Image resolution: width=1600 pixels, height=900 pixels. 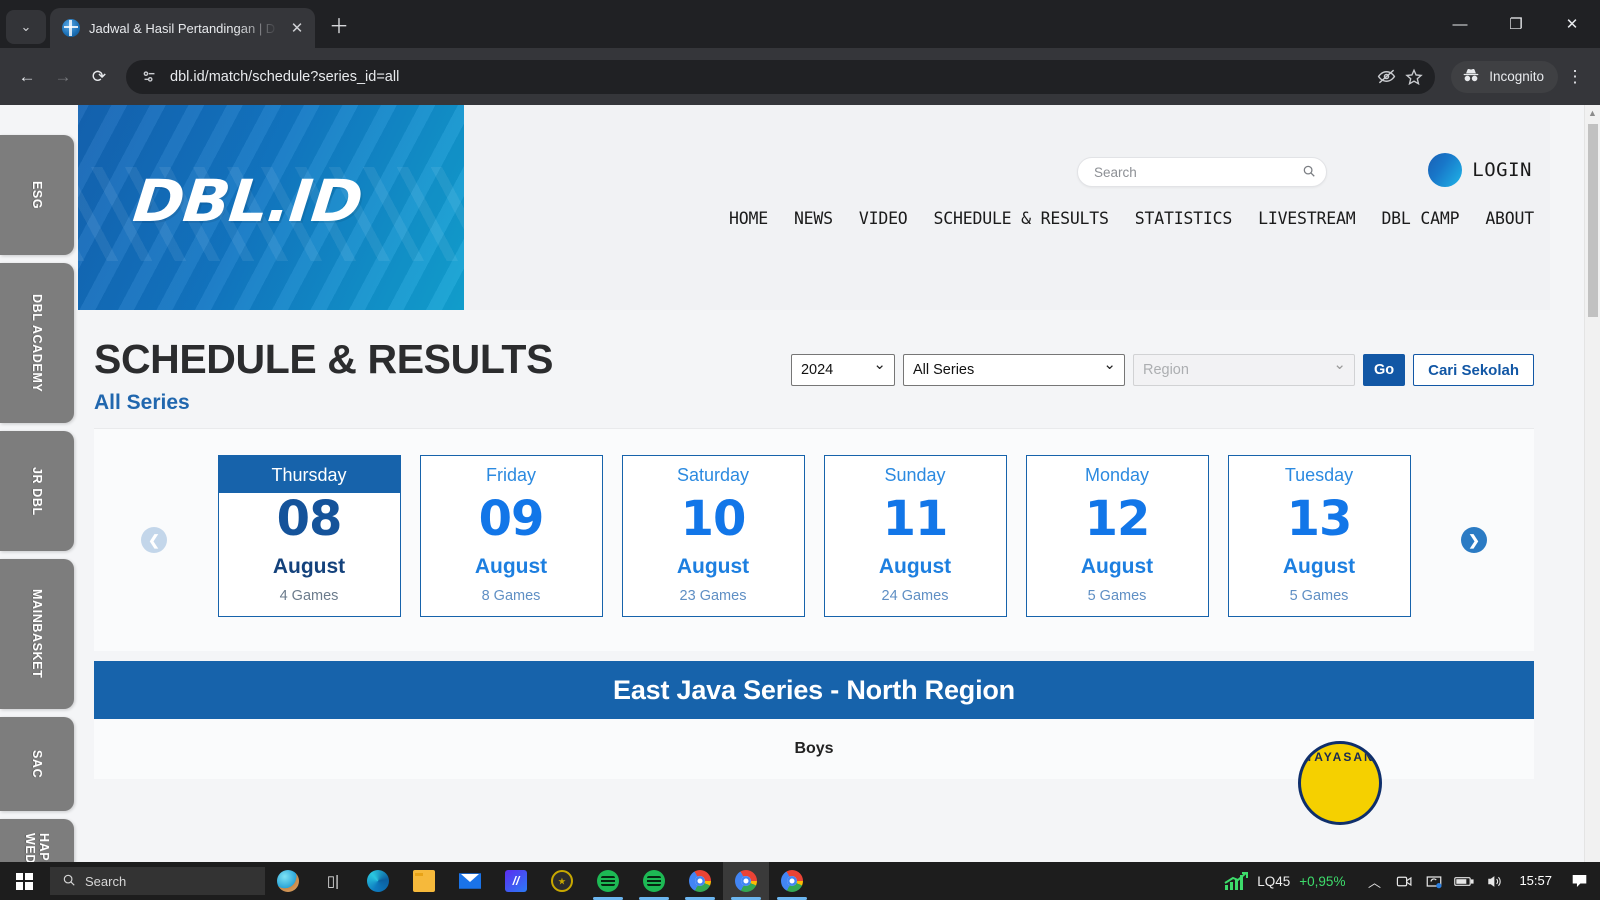 I want to click on taskbar-app-file-explorer, so click(x=424, y=881).